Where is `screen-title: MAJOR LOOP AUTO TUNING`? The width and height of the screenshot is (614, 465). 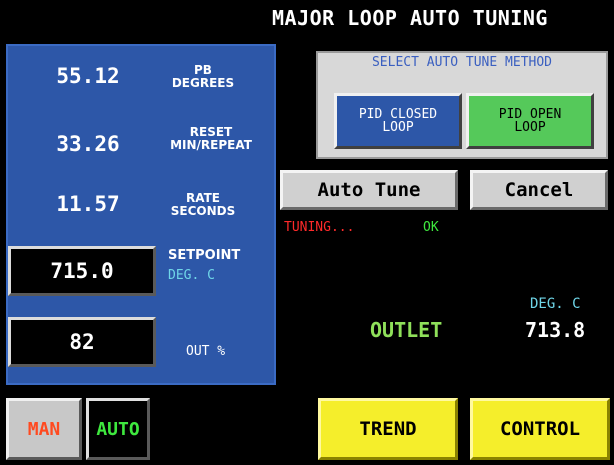 screen-title: MAJOR LOOP AUTO TUNING is located at coordinates (410, 18).